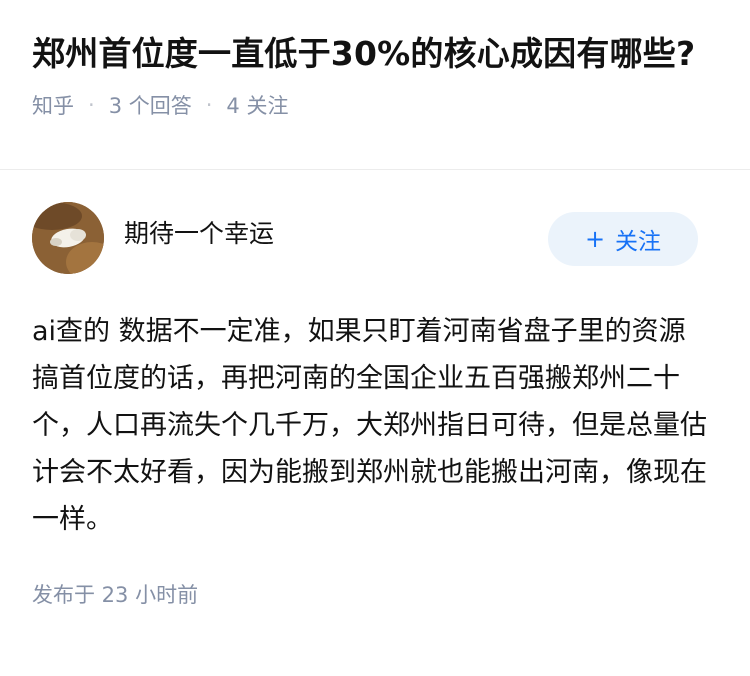 The image size is (750, 676). I want to click on source-label: 知乎, so click(53, 105).